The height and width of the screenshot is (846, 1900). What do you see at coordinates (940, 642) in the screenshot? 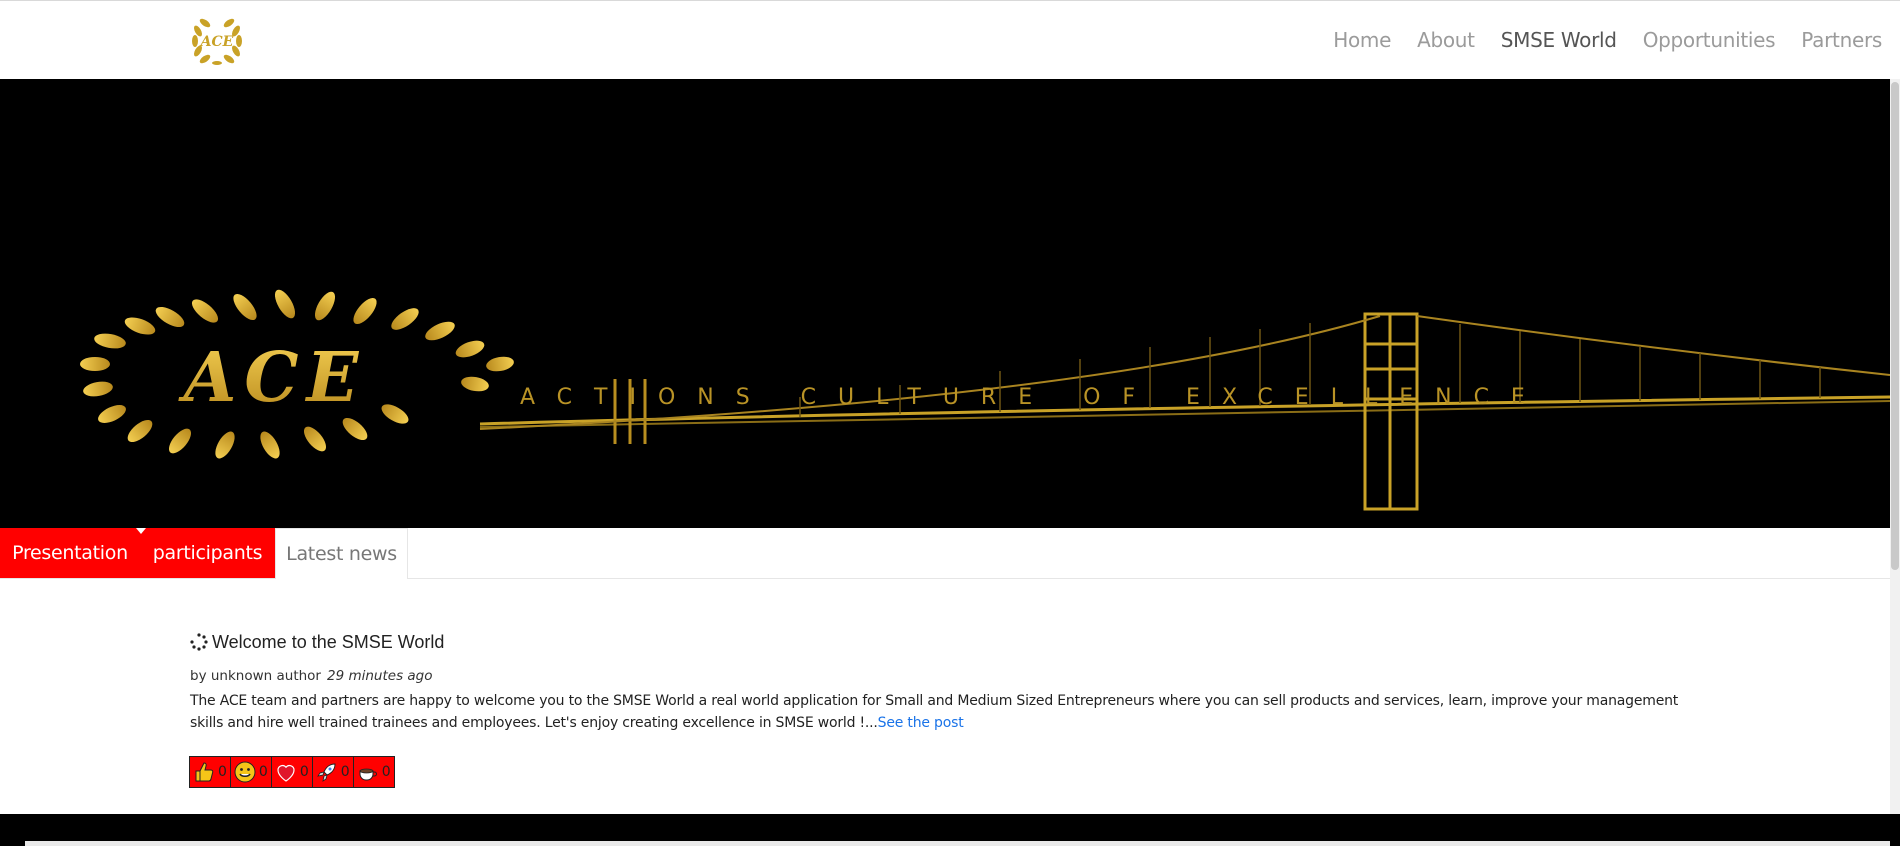
I see `post-title-row: Welcome to the SMSE World` at bounding box center [940, 642].